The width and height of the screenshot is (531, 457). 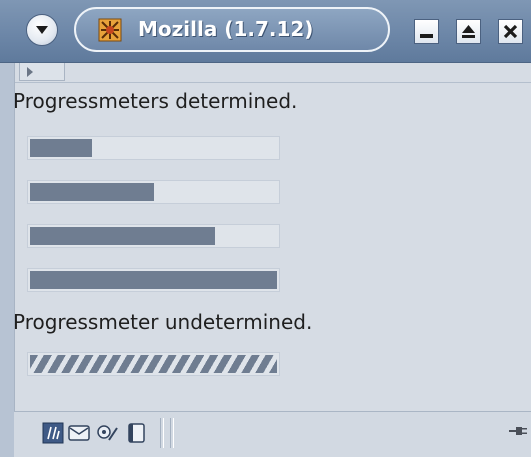 What do you see at coordinates (30, 72) in the screenshot?
I see `triangle-right-icon` at bounding box center [30, 72].